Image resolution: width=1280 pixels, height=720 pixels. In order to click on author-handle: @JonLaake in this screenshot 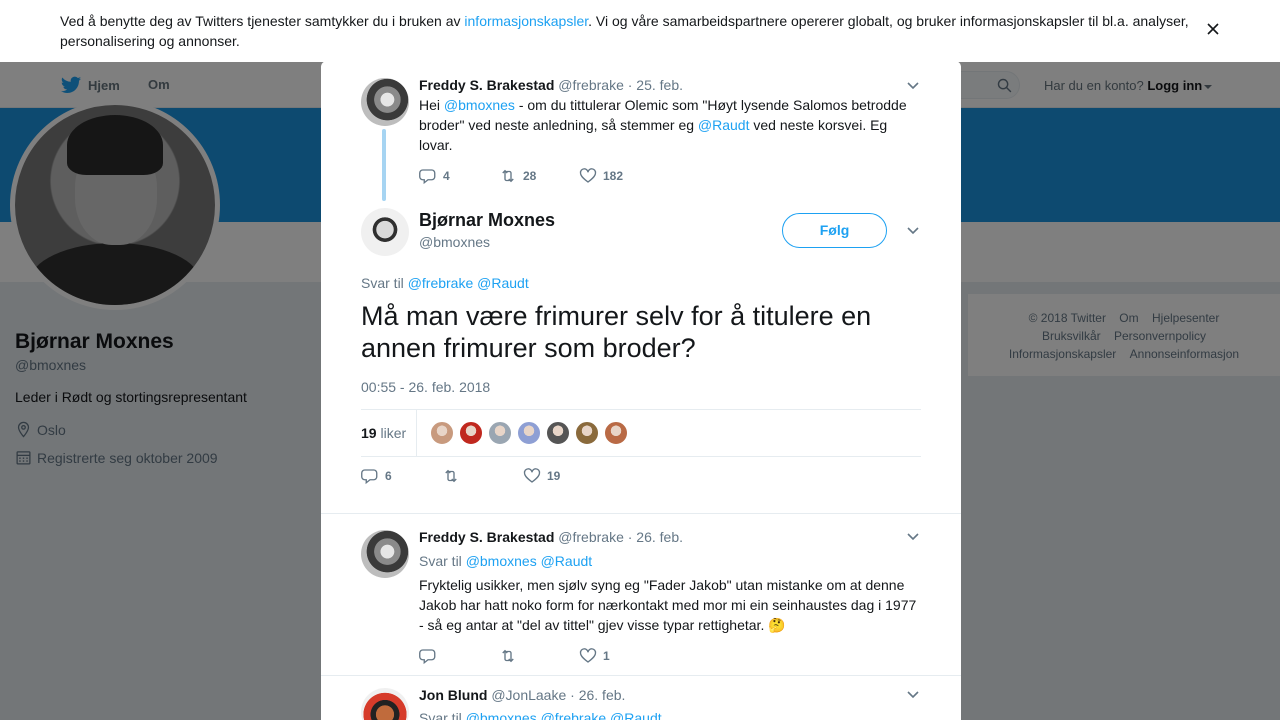, I will do `click(528, 695)`.